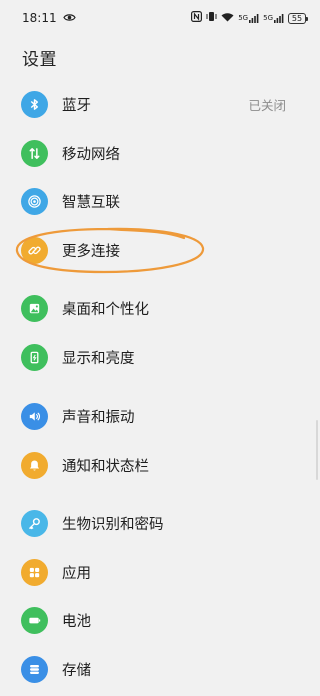 This screenshot has height=696, width=320. Describe the element at coordinates (98, 358) in the screenshot. I see `settings-item-label: 显示和亮度` at that location.